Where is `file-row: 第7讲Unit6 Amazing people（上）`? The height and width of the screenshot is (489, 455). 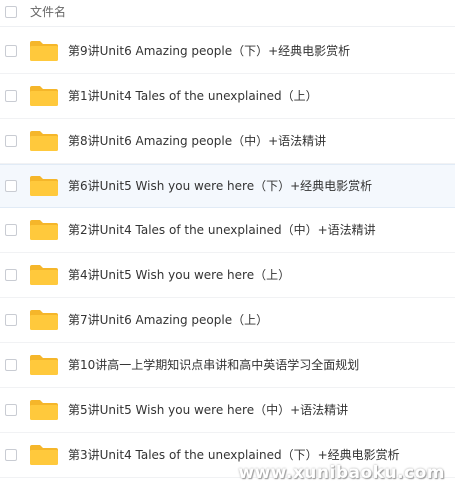
file-row: 第7讲Unit6 Amazing people（上） is located at coordinates (227, 321).